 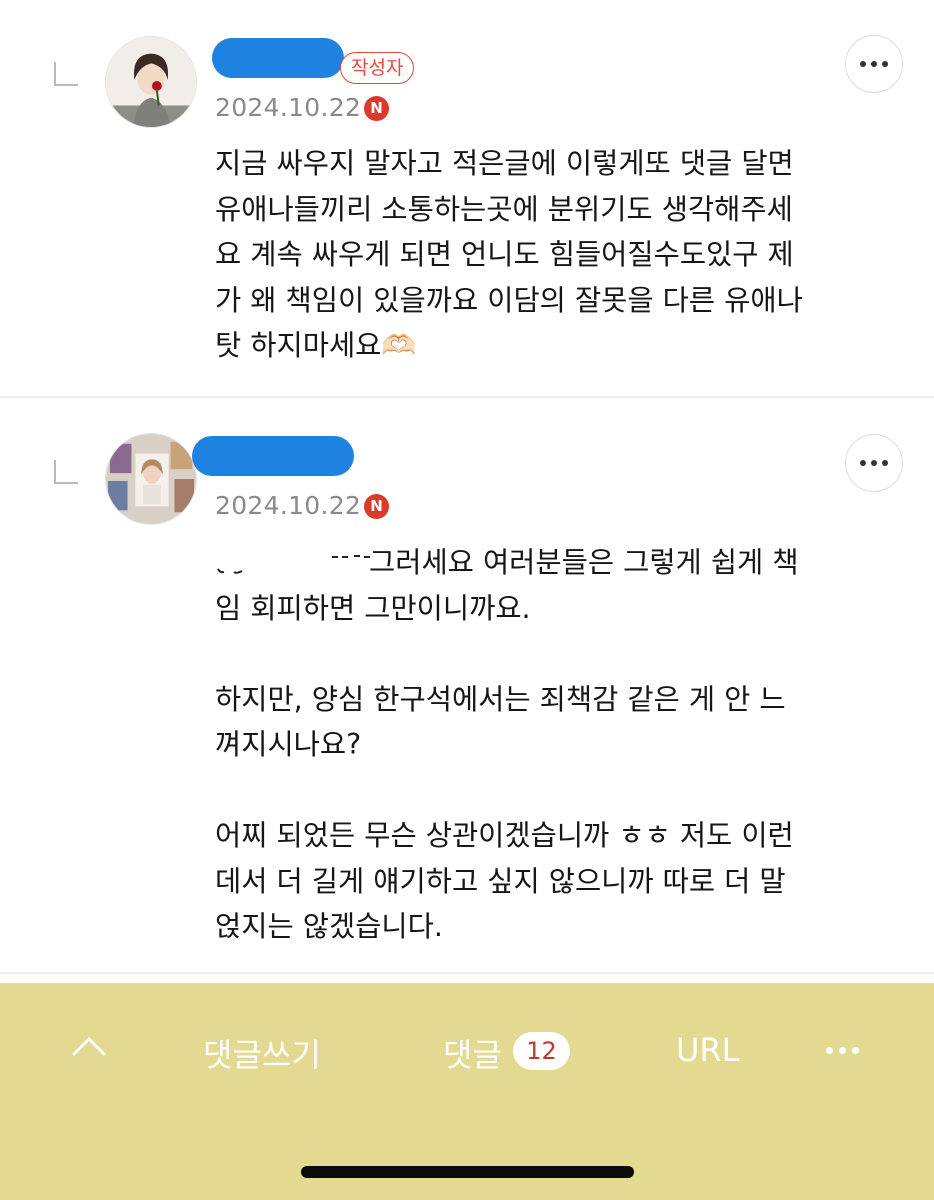 I want to click on home-indicator, so click(x=467, y=1172).